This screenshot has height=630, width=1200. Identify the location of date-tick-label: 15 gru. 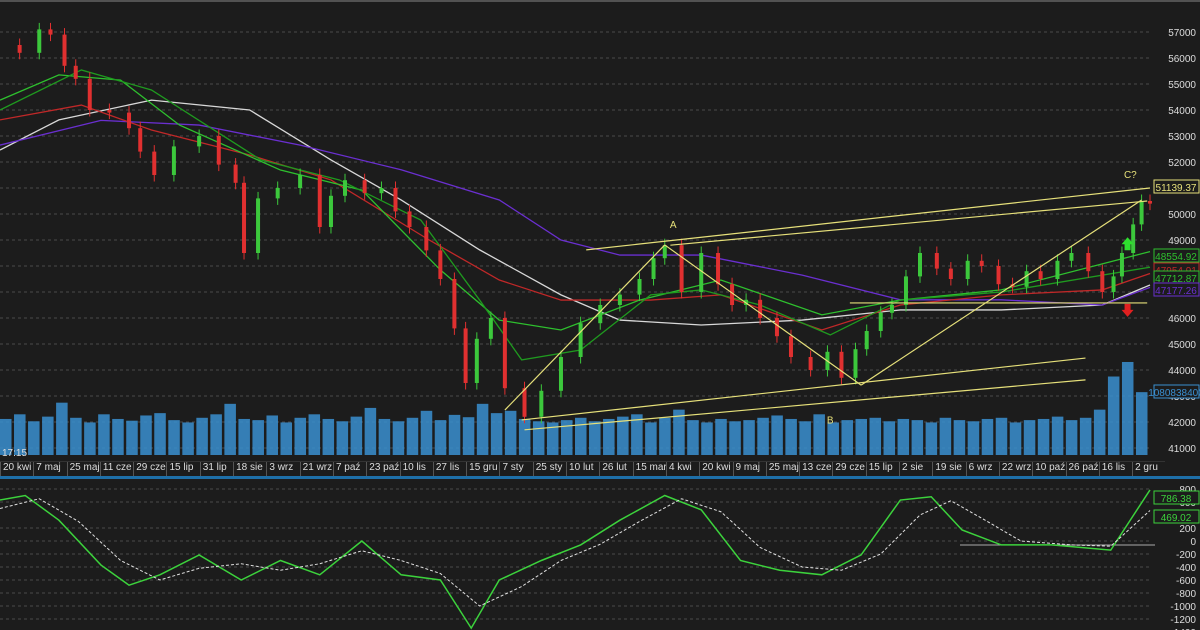
(482, 469).